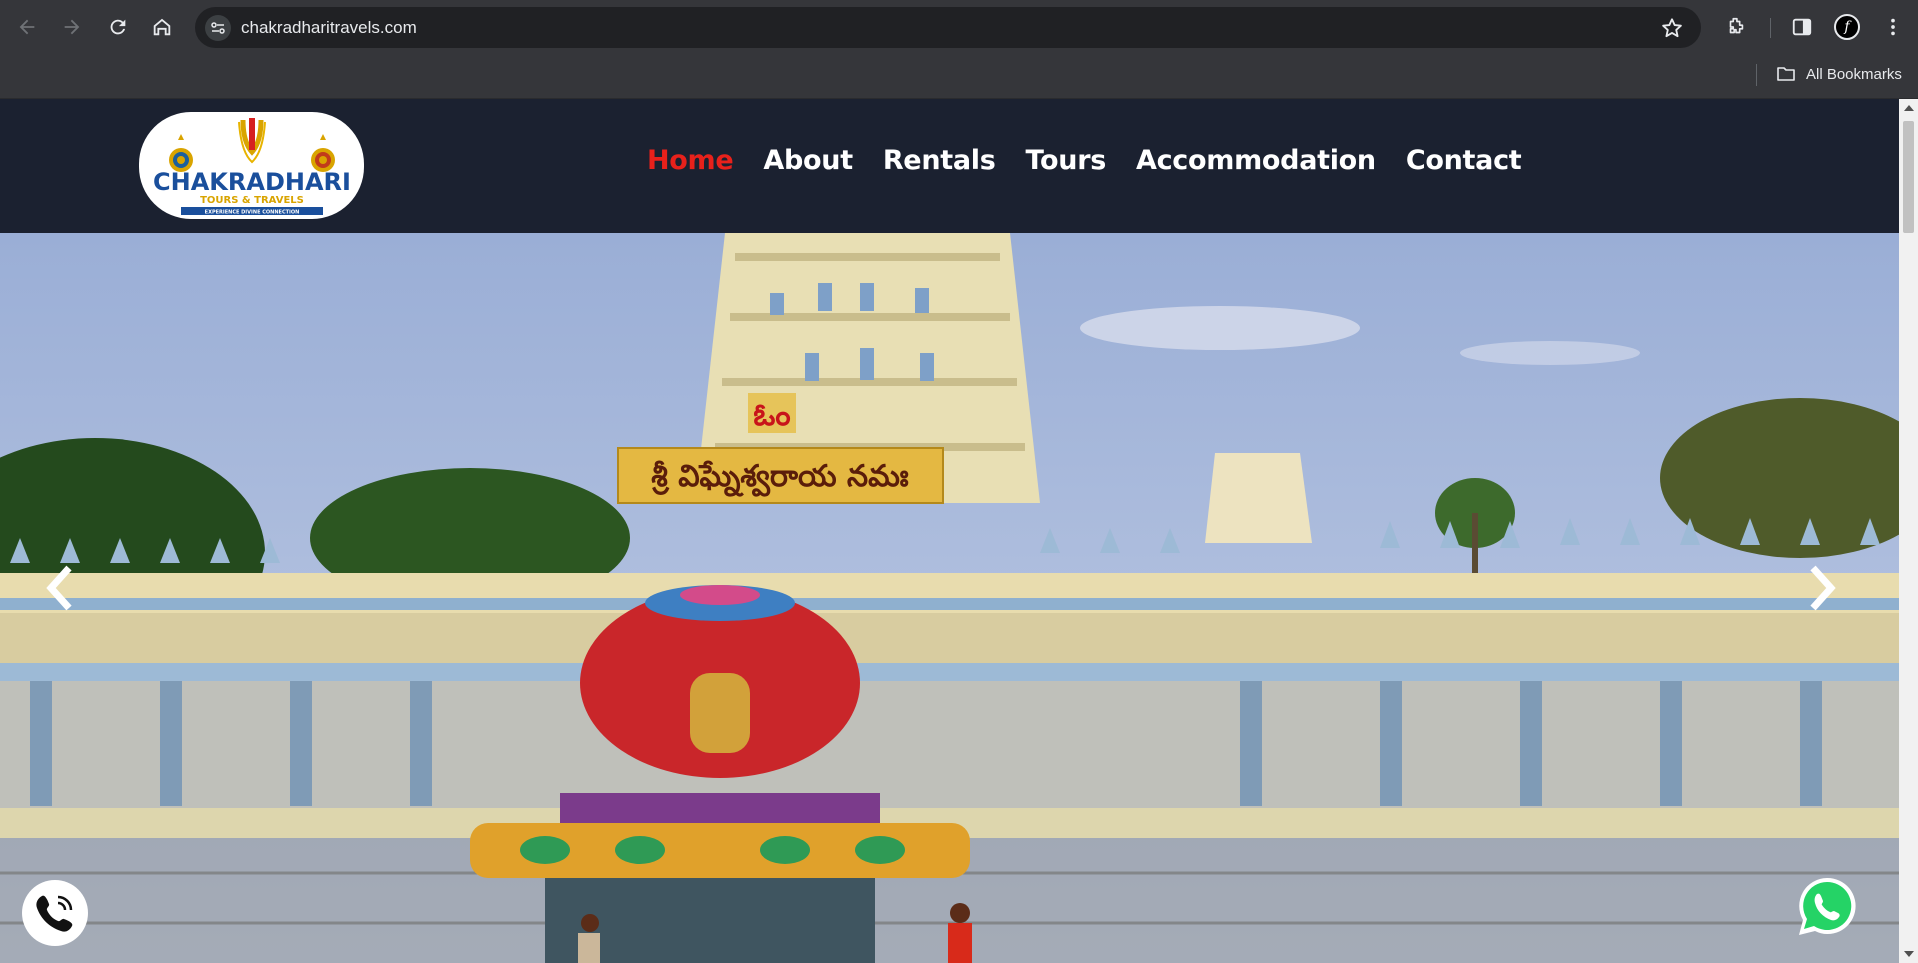  What do you see at coordinates (329, 28) in the screenshot?
I see `url-text: chakradharitravels.com` at bounding box center [329, 28].